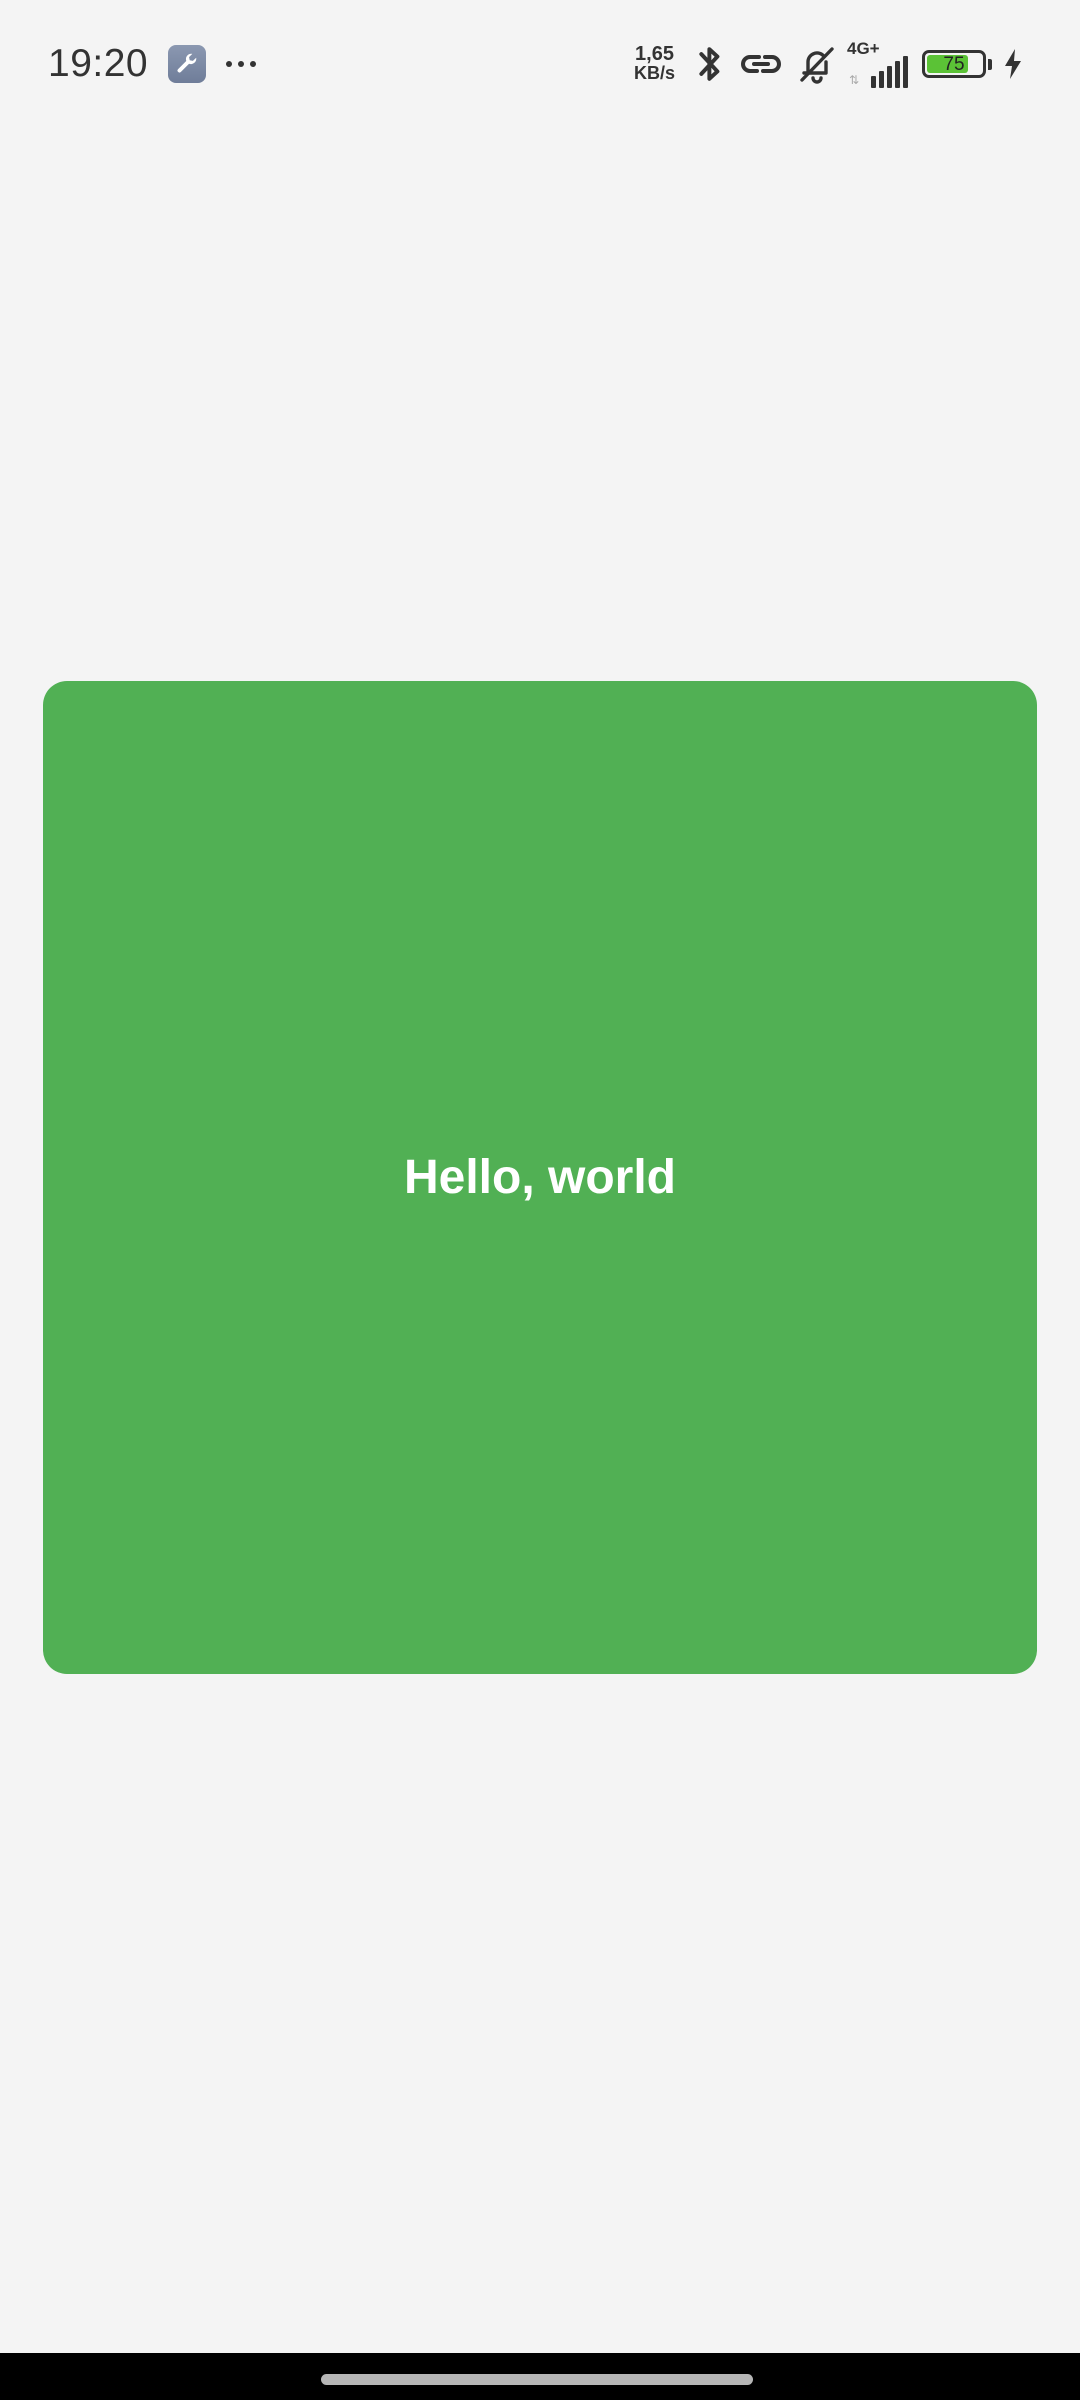 This screenshot has height=2400, width=1080. I want to click on navigation-bar, so click(540, 2376).